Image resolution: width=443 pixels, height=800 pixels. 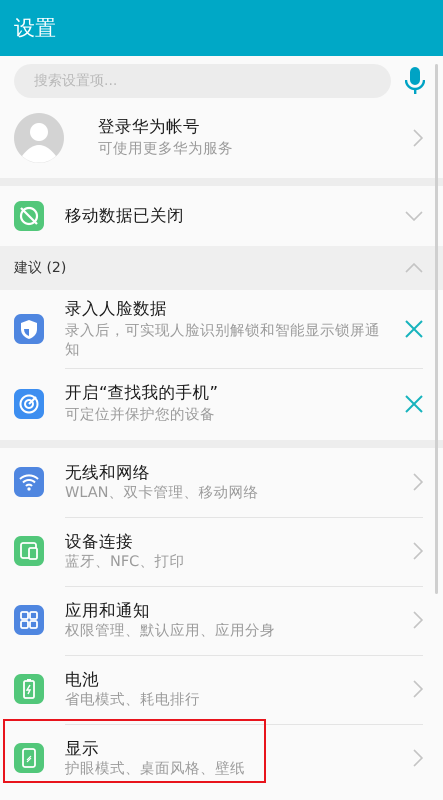 What do you see at coordinates (99, 542) in the screenshot?
I see `setting-title: 设备连接` at bounding box center [99, 542].